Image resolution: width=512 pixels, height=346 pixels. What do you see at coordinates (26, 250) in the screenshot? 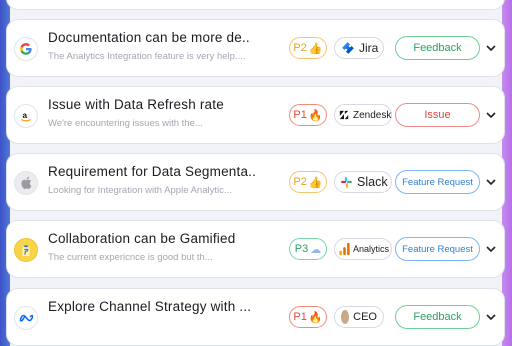
I see `flipkart-icon` at bounding box center [26, 250].